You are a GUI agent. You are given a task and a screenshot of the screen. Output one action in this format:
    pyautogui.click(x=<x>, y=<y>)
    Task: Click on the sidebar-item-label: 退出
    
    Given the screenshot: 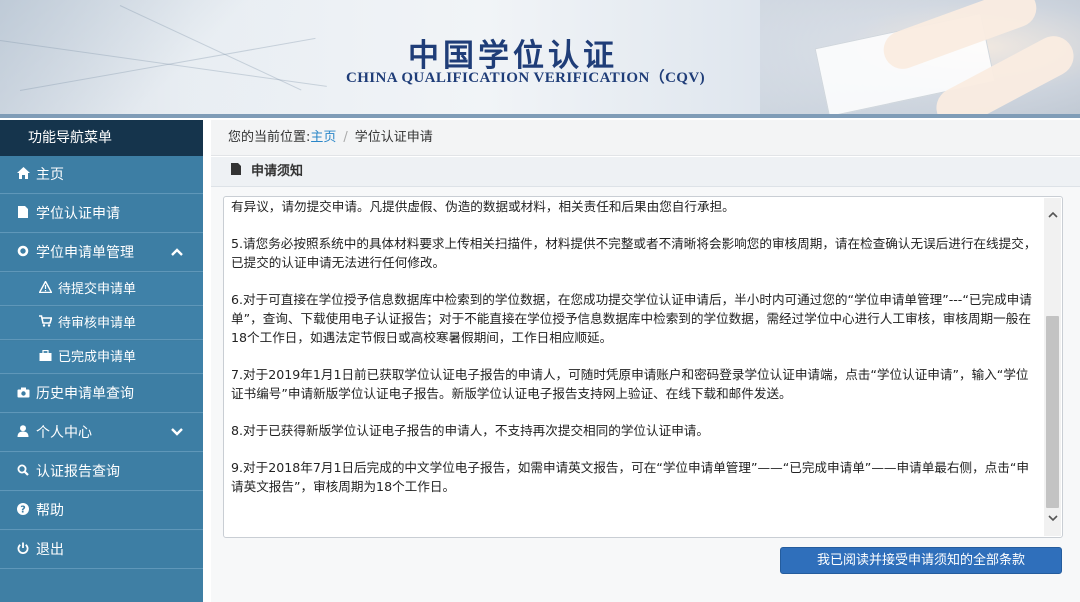 What is the action you would take?
    pyautogui.click(x=50, y=550)
    